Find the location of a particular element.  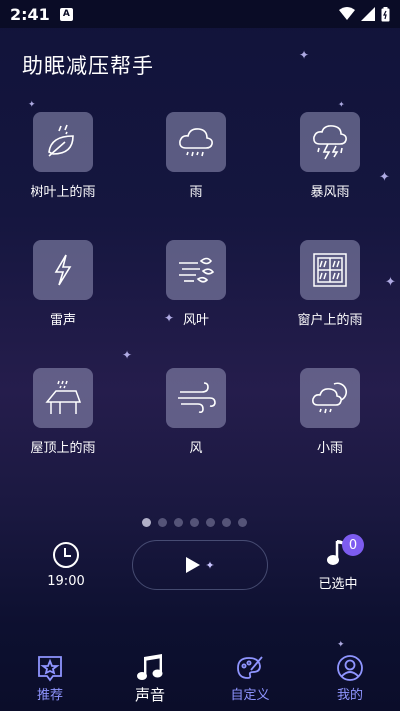

leaf-rain-icon is located at coordinates (61, 140).